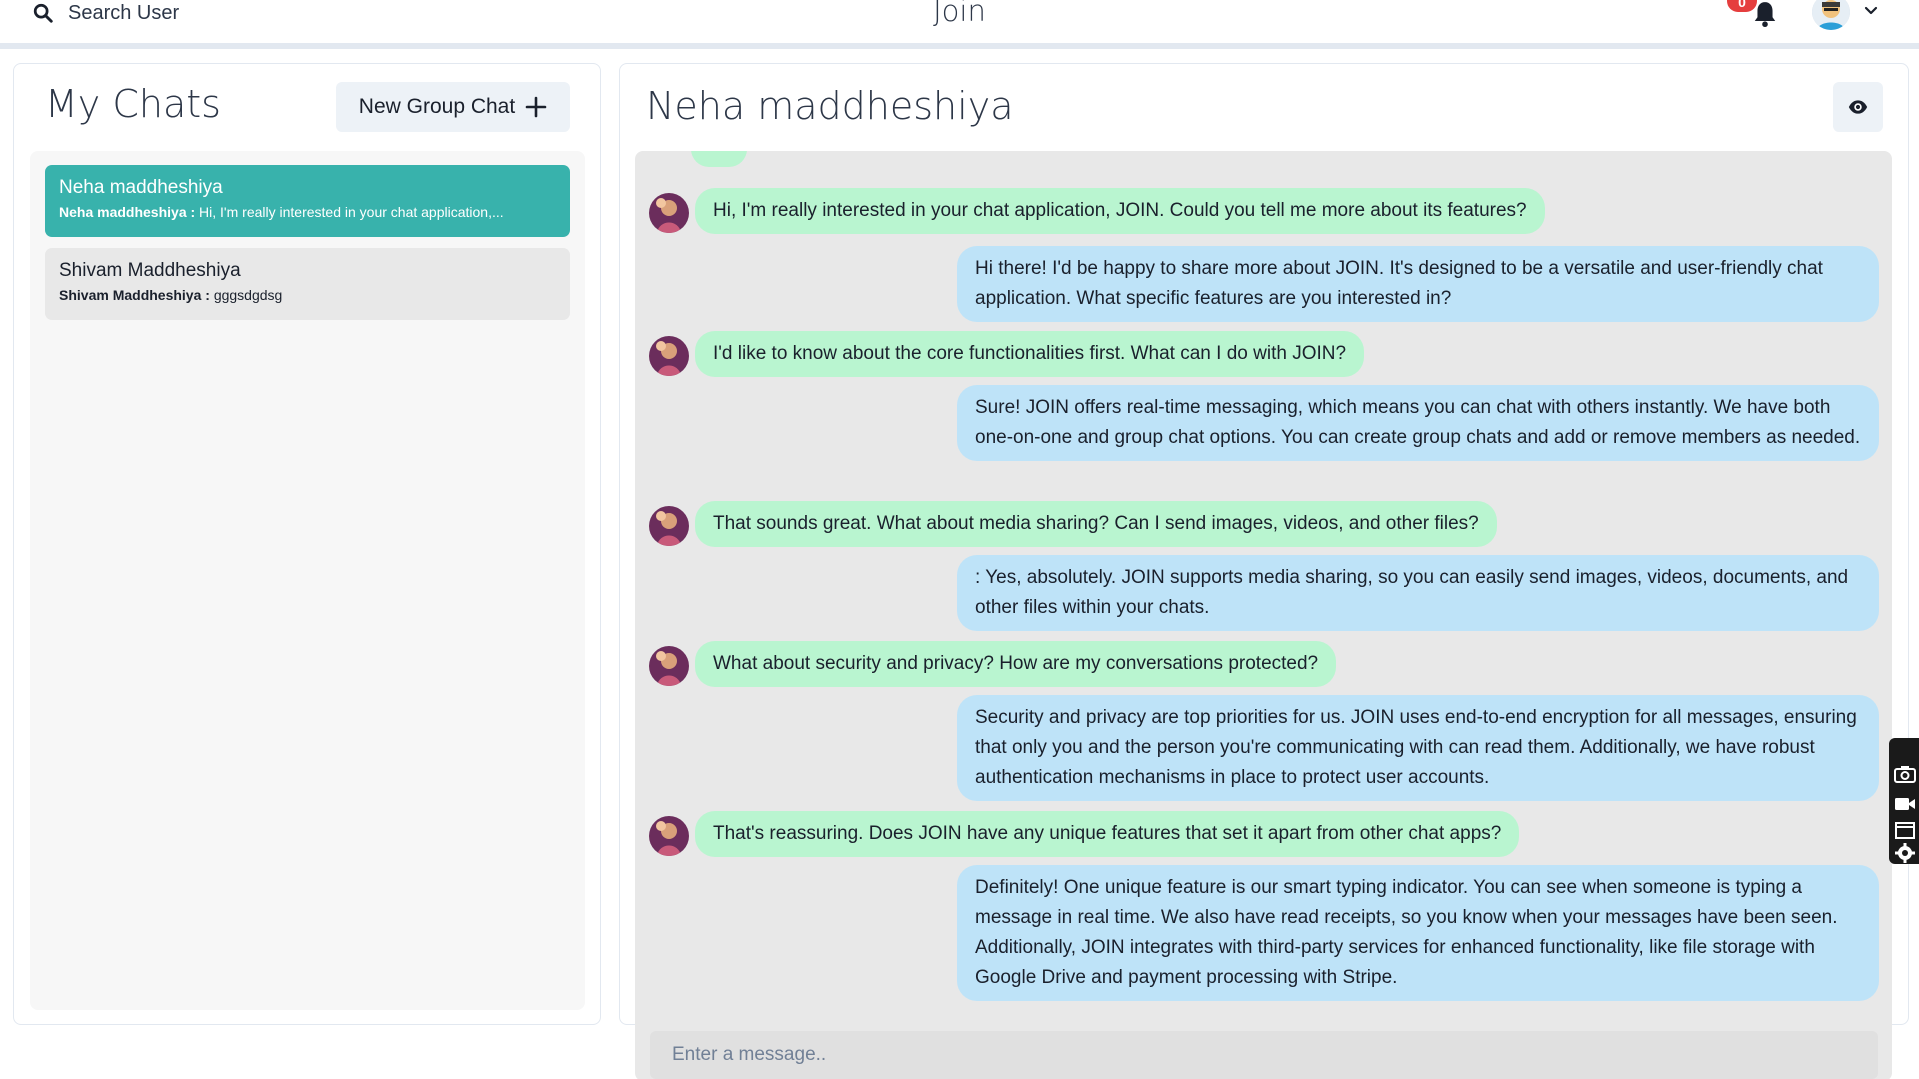 The width and height of the screenshot is (1919, 1079). I want to click on gear-icon, so click(1905, 853).